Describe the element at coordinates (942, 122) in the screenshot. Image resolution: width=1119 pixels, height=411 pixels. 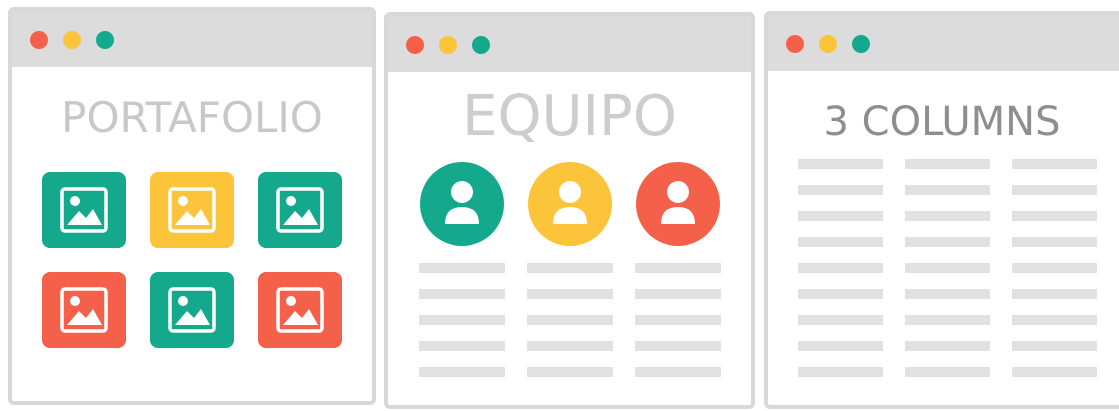
I see `page-title: 3 COLUMNS` at that location.